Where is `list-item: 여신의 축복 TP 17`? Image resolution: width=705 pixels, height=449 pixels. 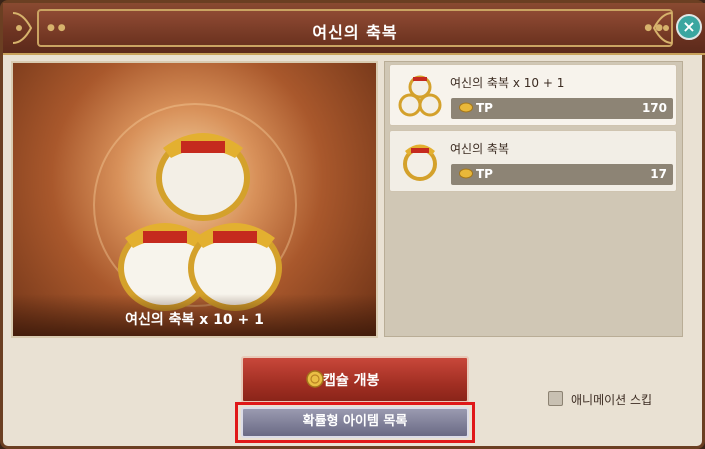 list-item: 여신의 축복 TP 17 is located at coordinates (533, 161).